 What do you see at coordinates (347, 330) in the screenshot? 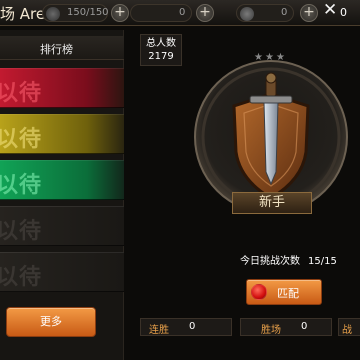
I see `stat-label: 战` at bounding box center [347, 330].